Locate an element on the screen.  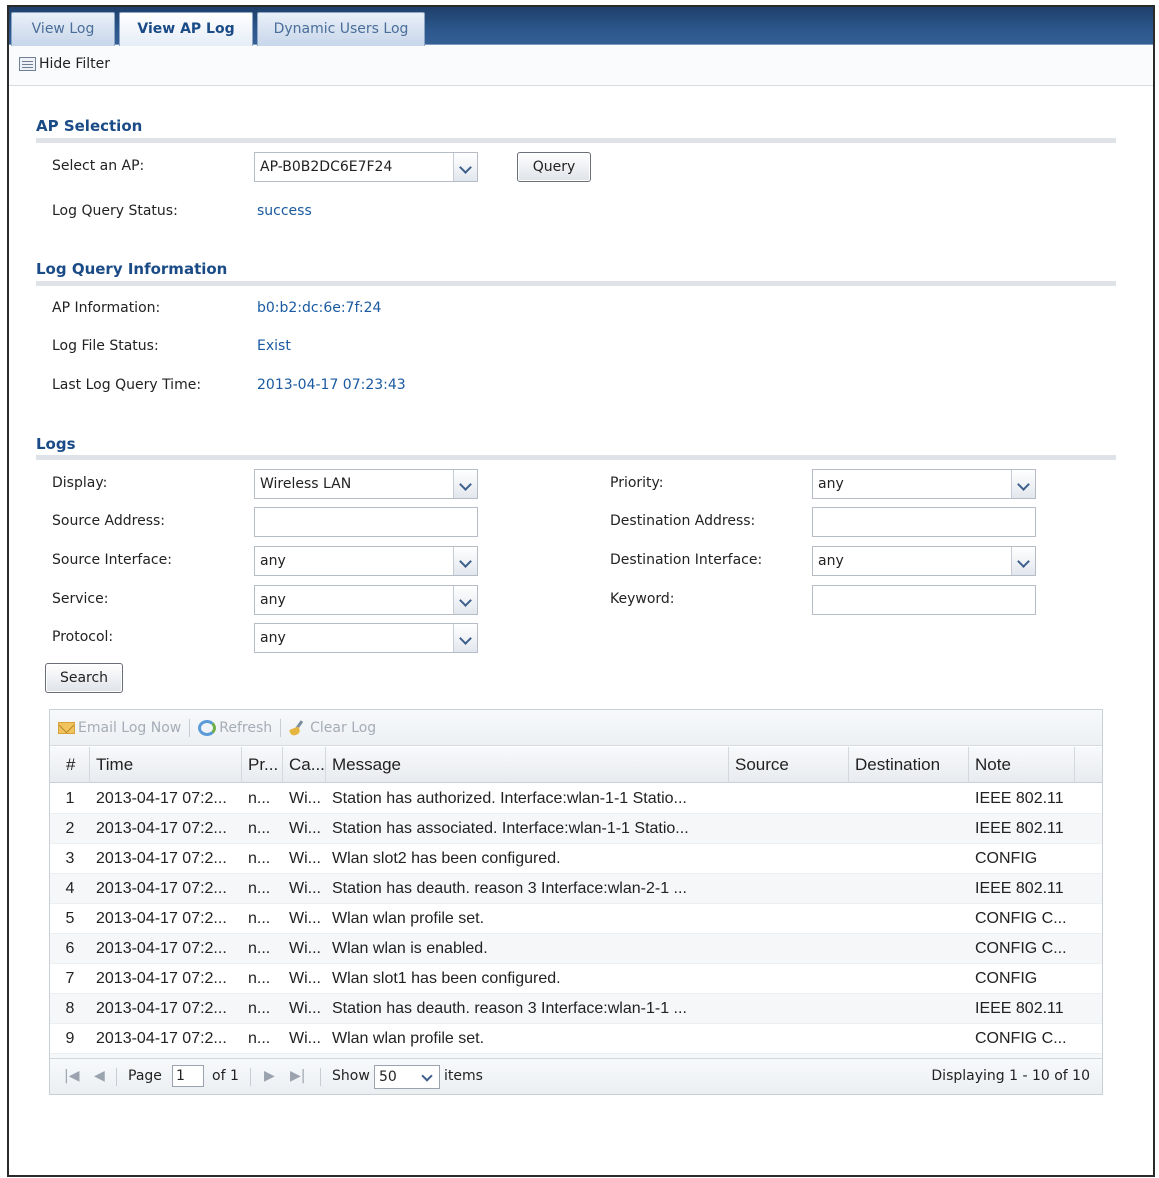
destination-address-input is located at coordinates (924, 522).